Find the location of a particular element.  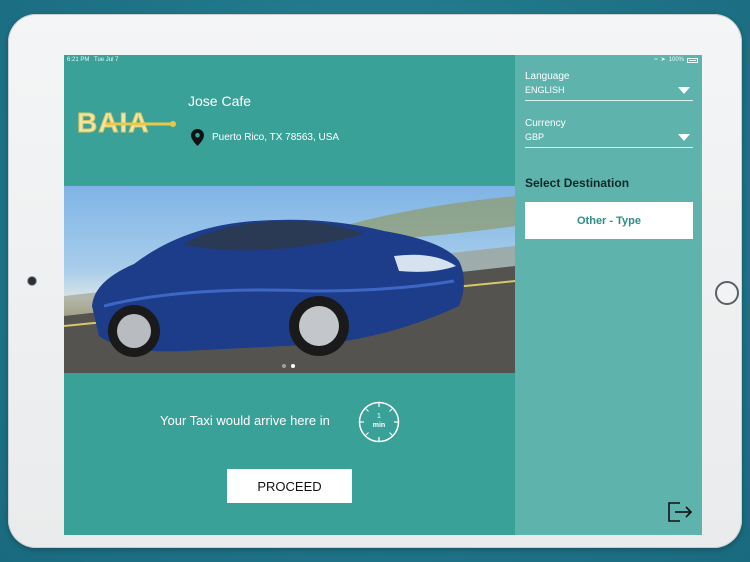

venue-name: Jose Cafe is located at coordinates (220, 101).